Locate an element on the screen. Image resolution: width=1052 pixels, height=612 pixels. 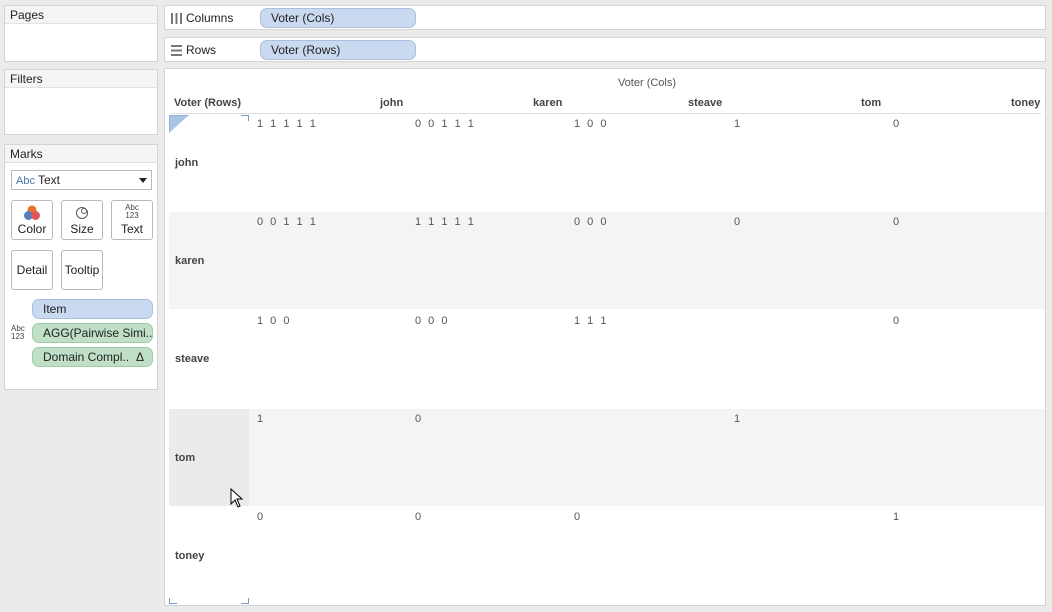
item-card: Item is located at coordinates (92, 309).